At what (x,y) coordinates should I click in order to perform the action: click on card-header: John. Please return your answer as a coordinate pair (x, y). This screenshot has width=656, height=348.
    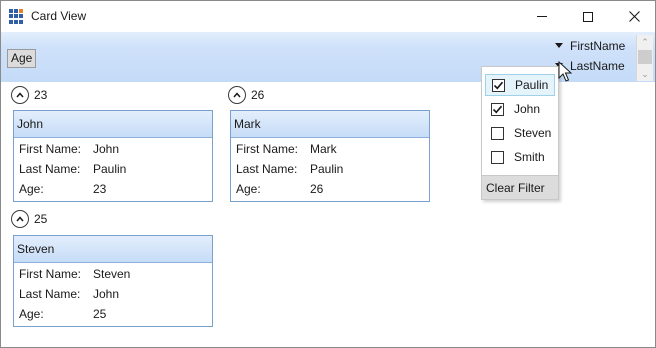
    Looking at the image, I should click on (113, 124).